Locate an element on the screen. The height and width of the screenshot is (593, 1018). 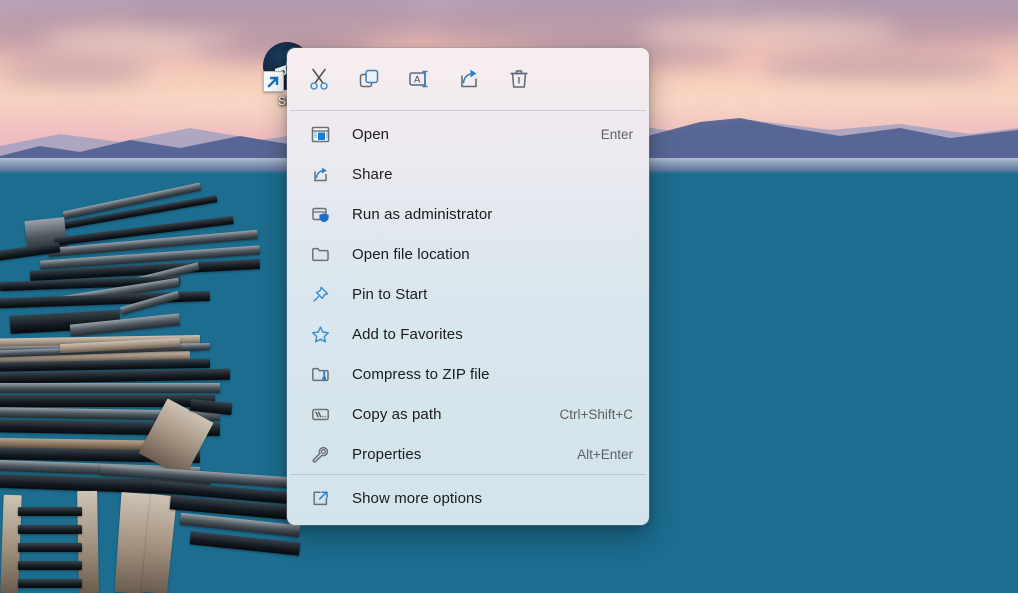
menu-item-open-file-location: Open file location is located at coordinates (468, 254).